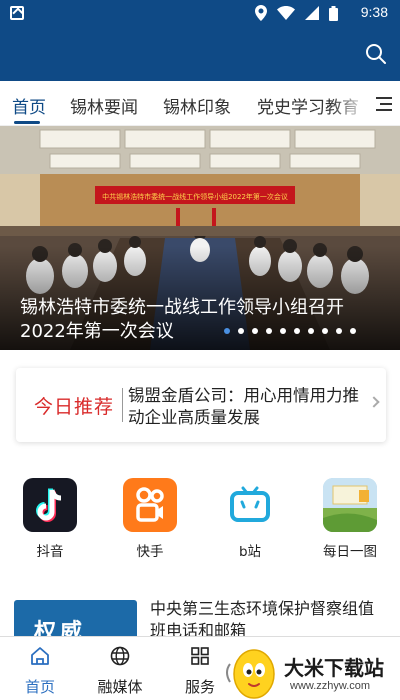  Describe the element at coordinates (374, 402) in the screenshot. I see `chevron-right-icon` at that location.